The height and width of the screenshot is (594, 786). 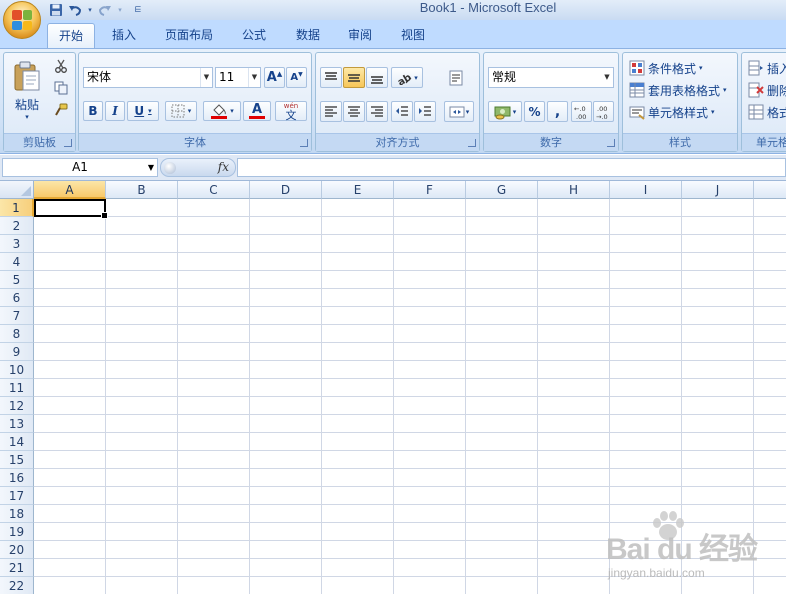 What do you see at coordinates (502, 190) in the screenshot?
I see `column-header-g: G` at bounding box center [502, 190].